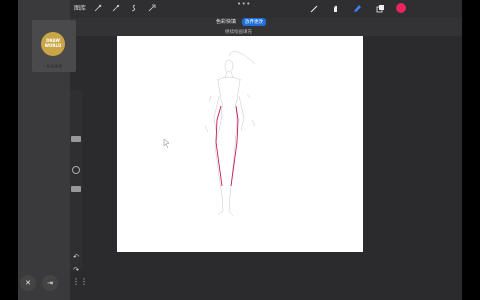 This screenshot has width=480, height=300. Describe the element at coordinates (357, 8) in the screenshot. I see `eraser-icon` at that location.